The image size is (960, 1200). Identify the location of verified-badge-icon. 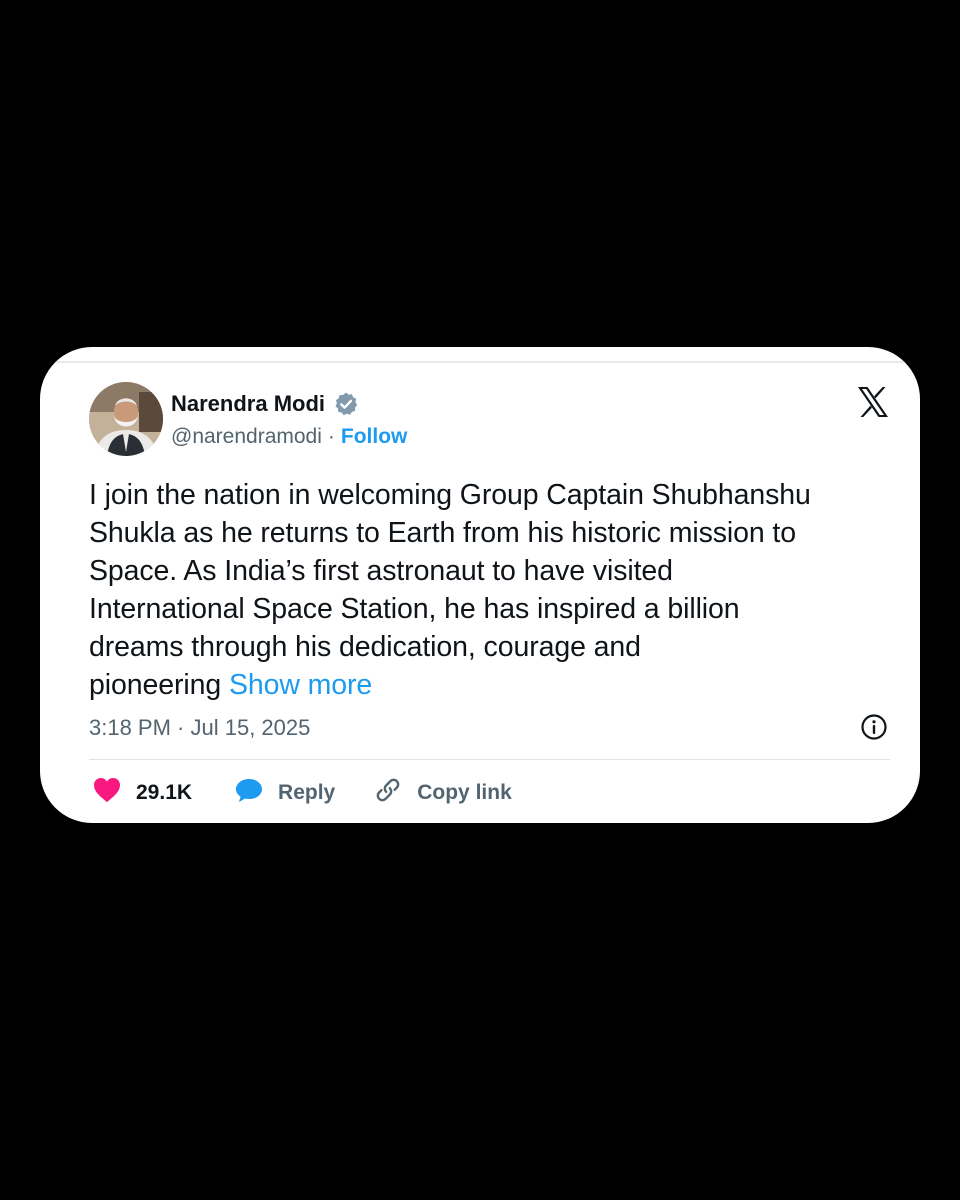
(346, 404).